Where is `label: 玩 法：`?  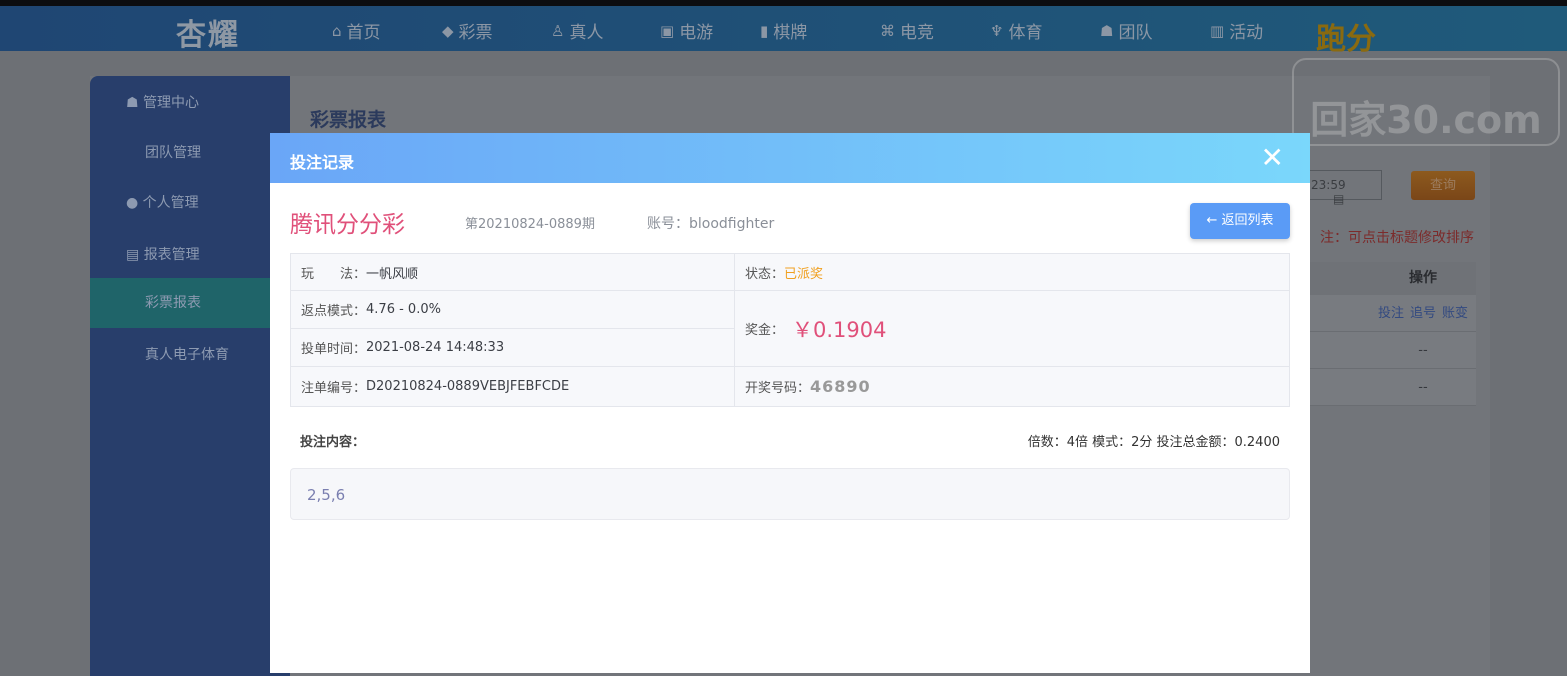 label: 玩 法： is located at coordinates (334, 274).